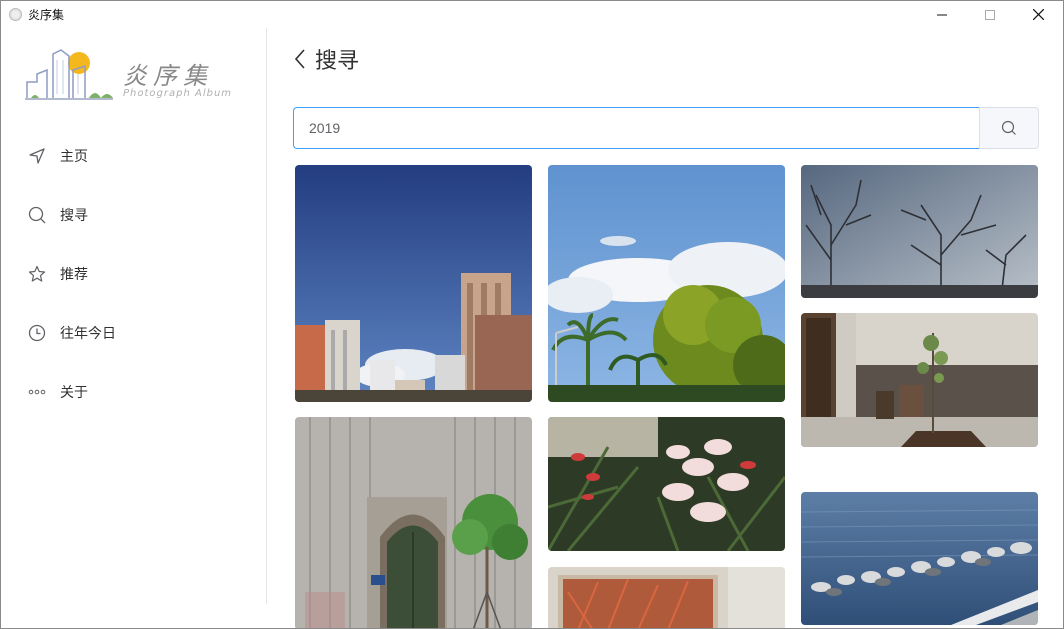 Image resolution: width=1064 pixels, height=629 pixels. I want to click on sidebar-item-recommend: 推荐, so click(137, 274).